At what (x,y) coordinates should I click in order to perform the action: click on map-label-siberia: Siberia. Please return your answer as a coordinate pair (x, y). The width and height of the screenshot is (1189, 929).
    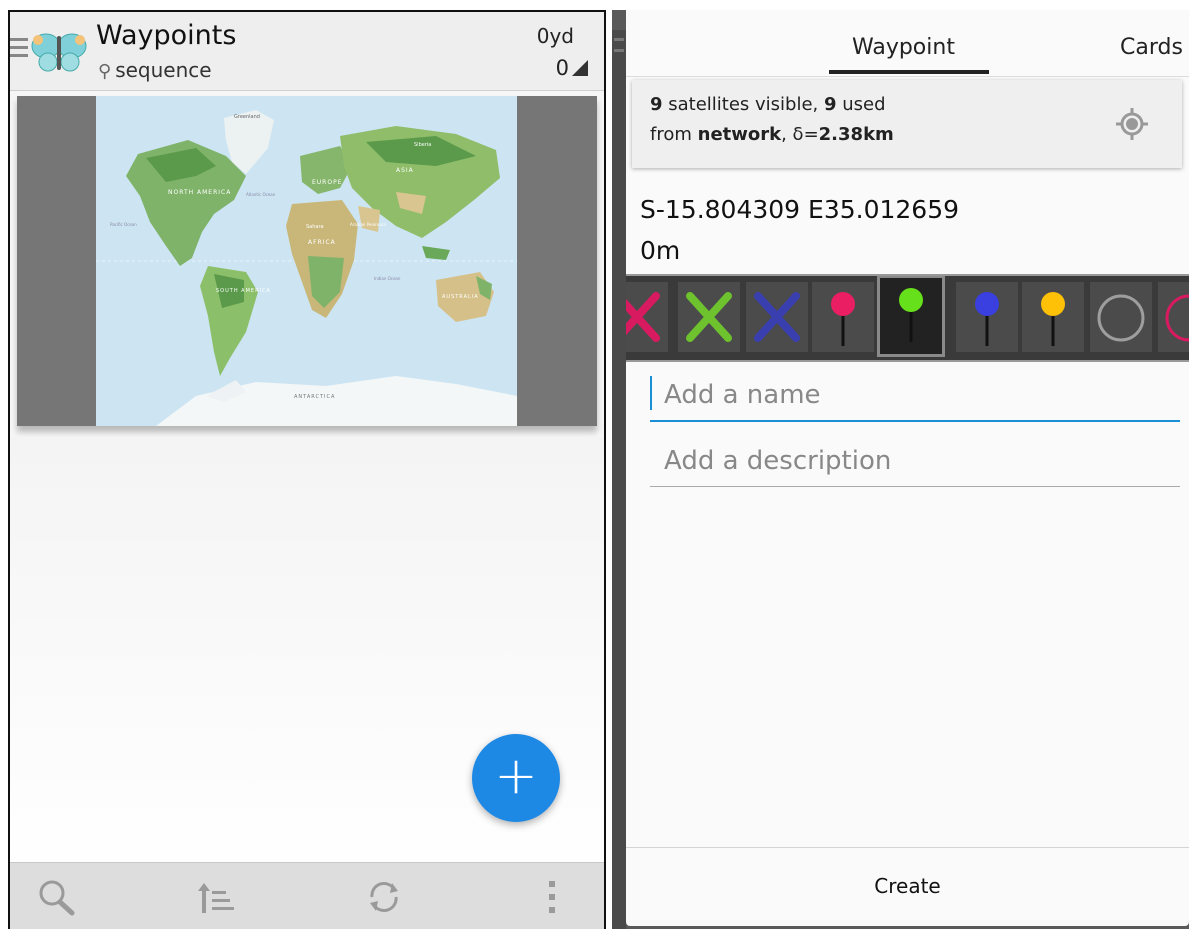
    Looking at the image, I should click on (422, 145).